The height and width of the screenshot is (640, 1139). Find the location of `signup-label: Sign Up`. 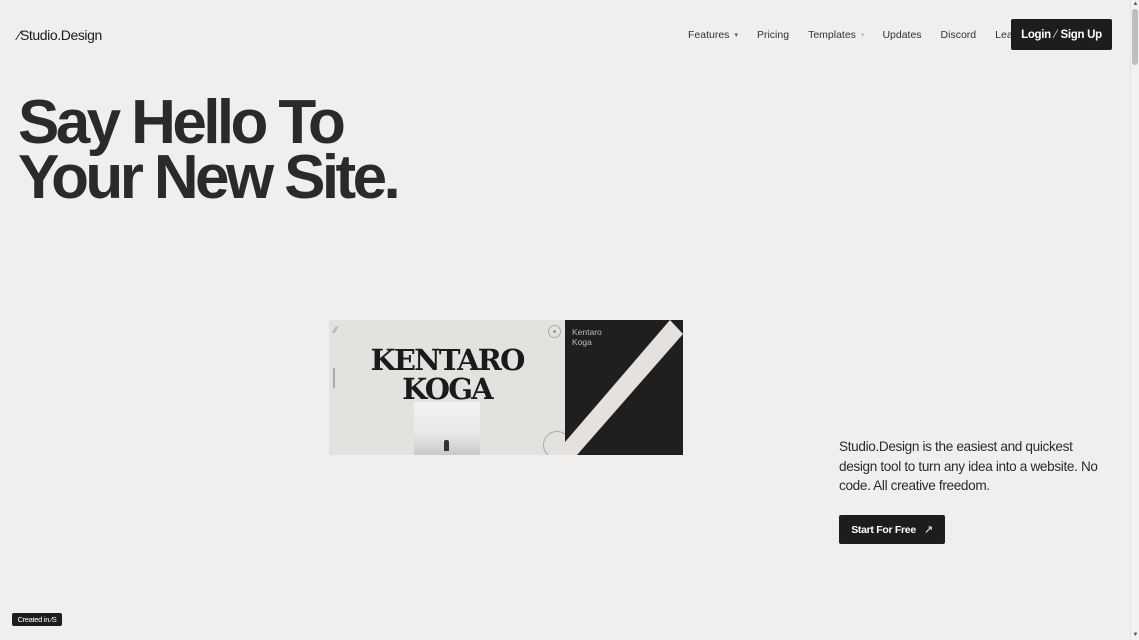

signup-label: Sign Up is located at coordinates (1081, 34).